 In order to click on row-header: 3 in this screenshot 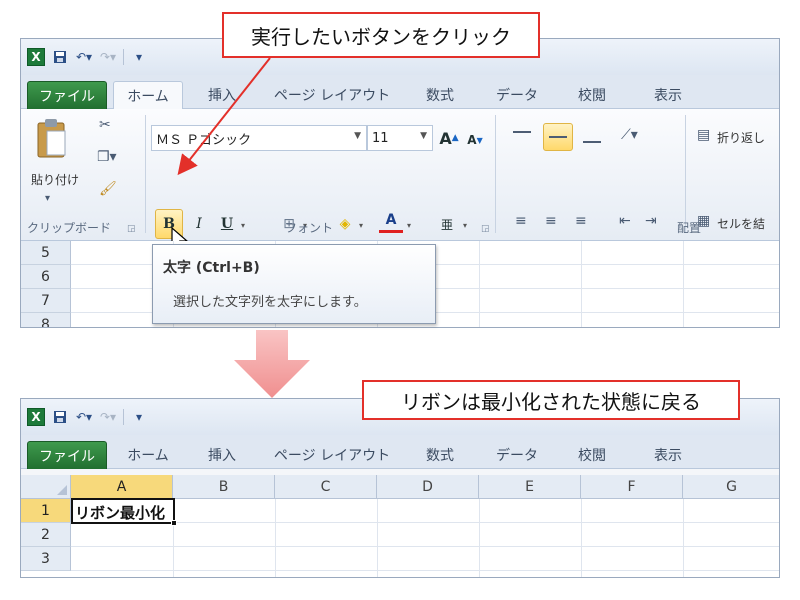, I will do `click(46, 559)`.